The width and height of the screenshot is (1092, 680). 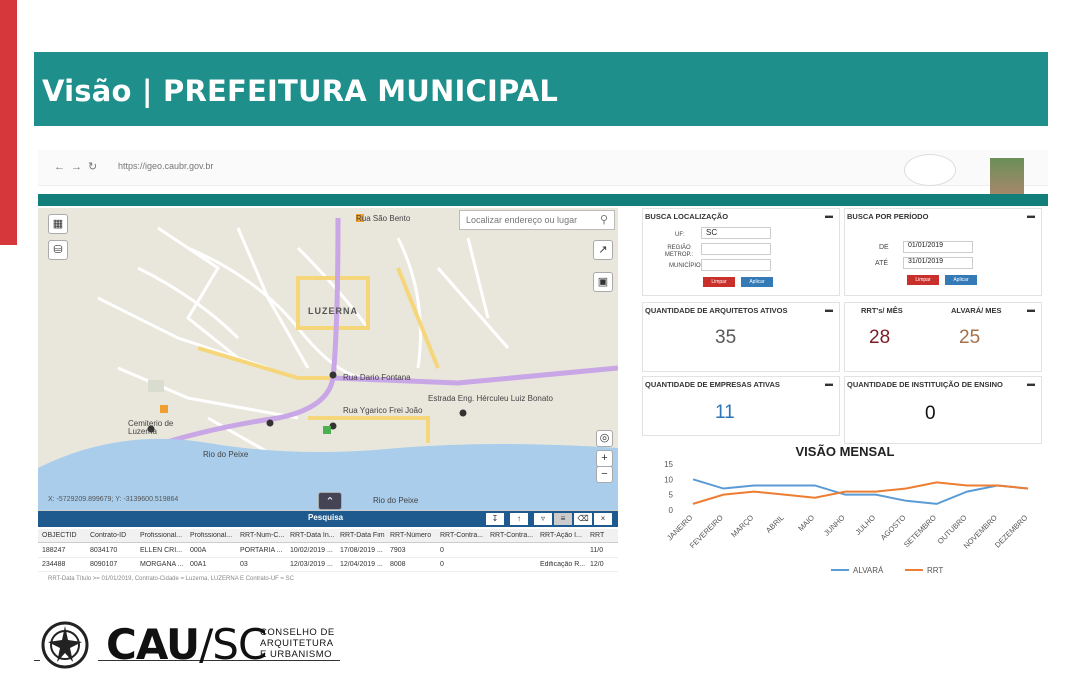 What do you see at coordinates (865, 525) in the screenshot?
I see `x-tick-label: JULHO` at bounding box center [865, 525].